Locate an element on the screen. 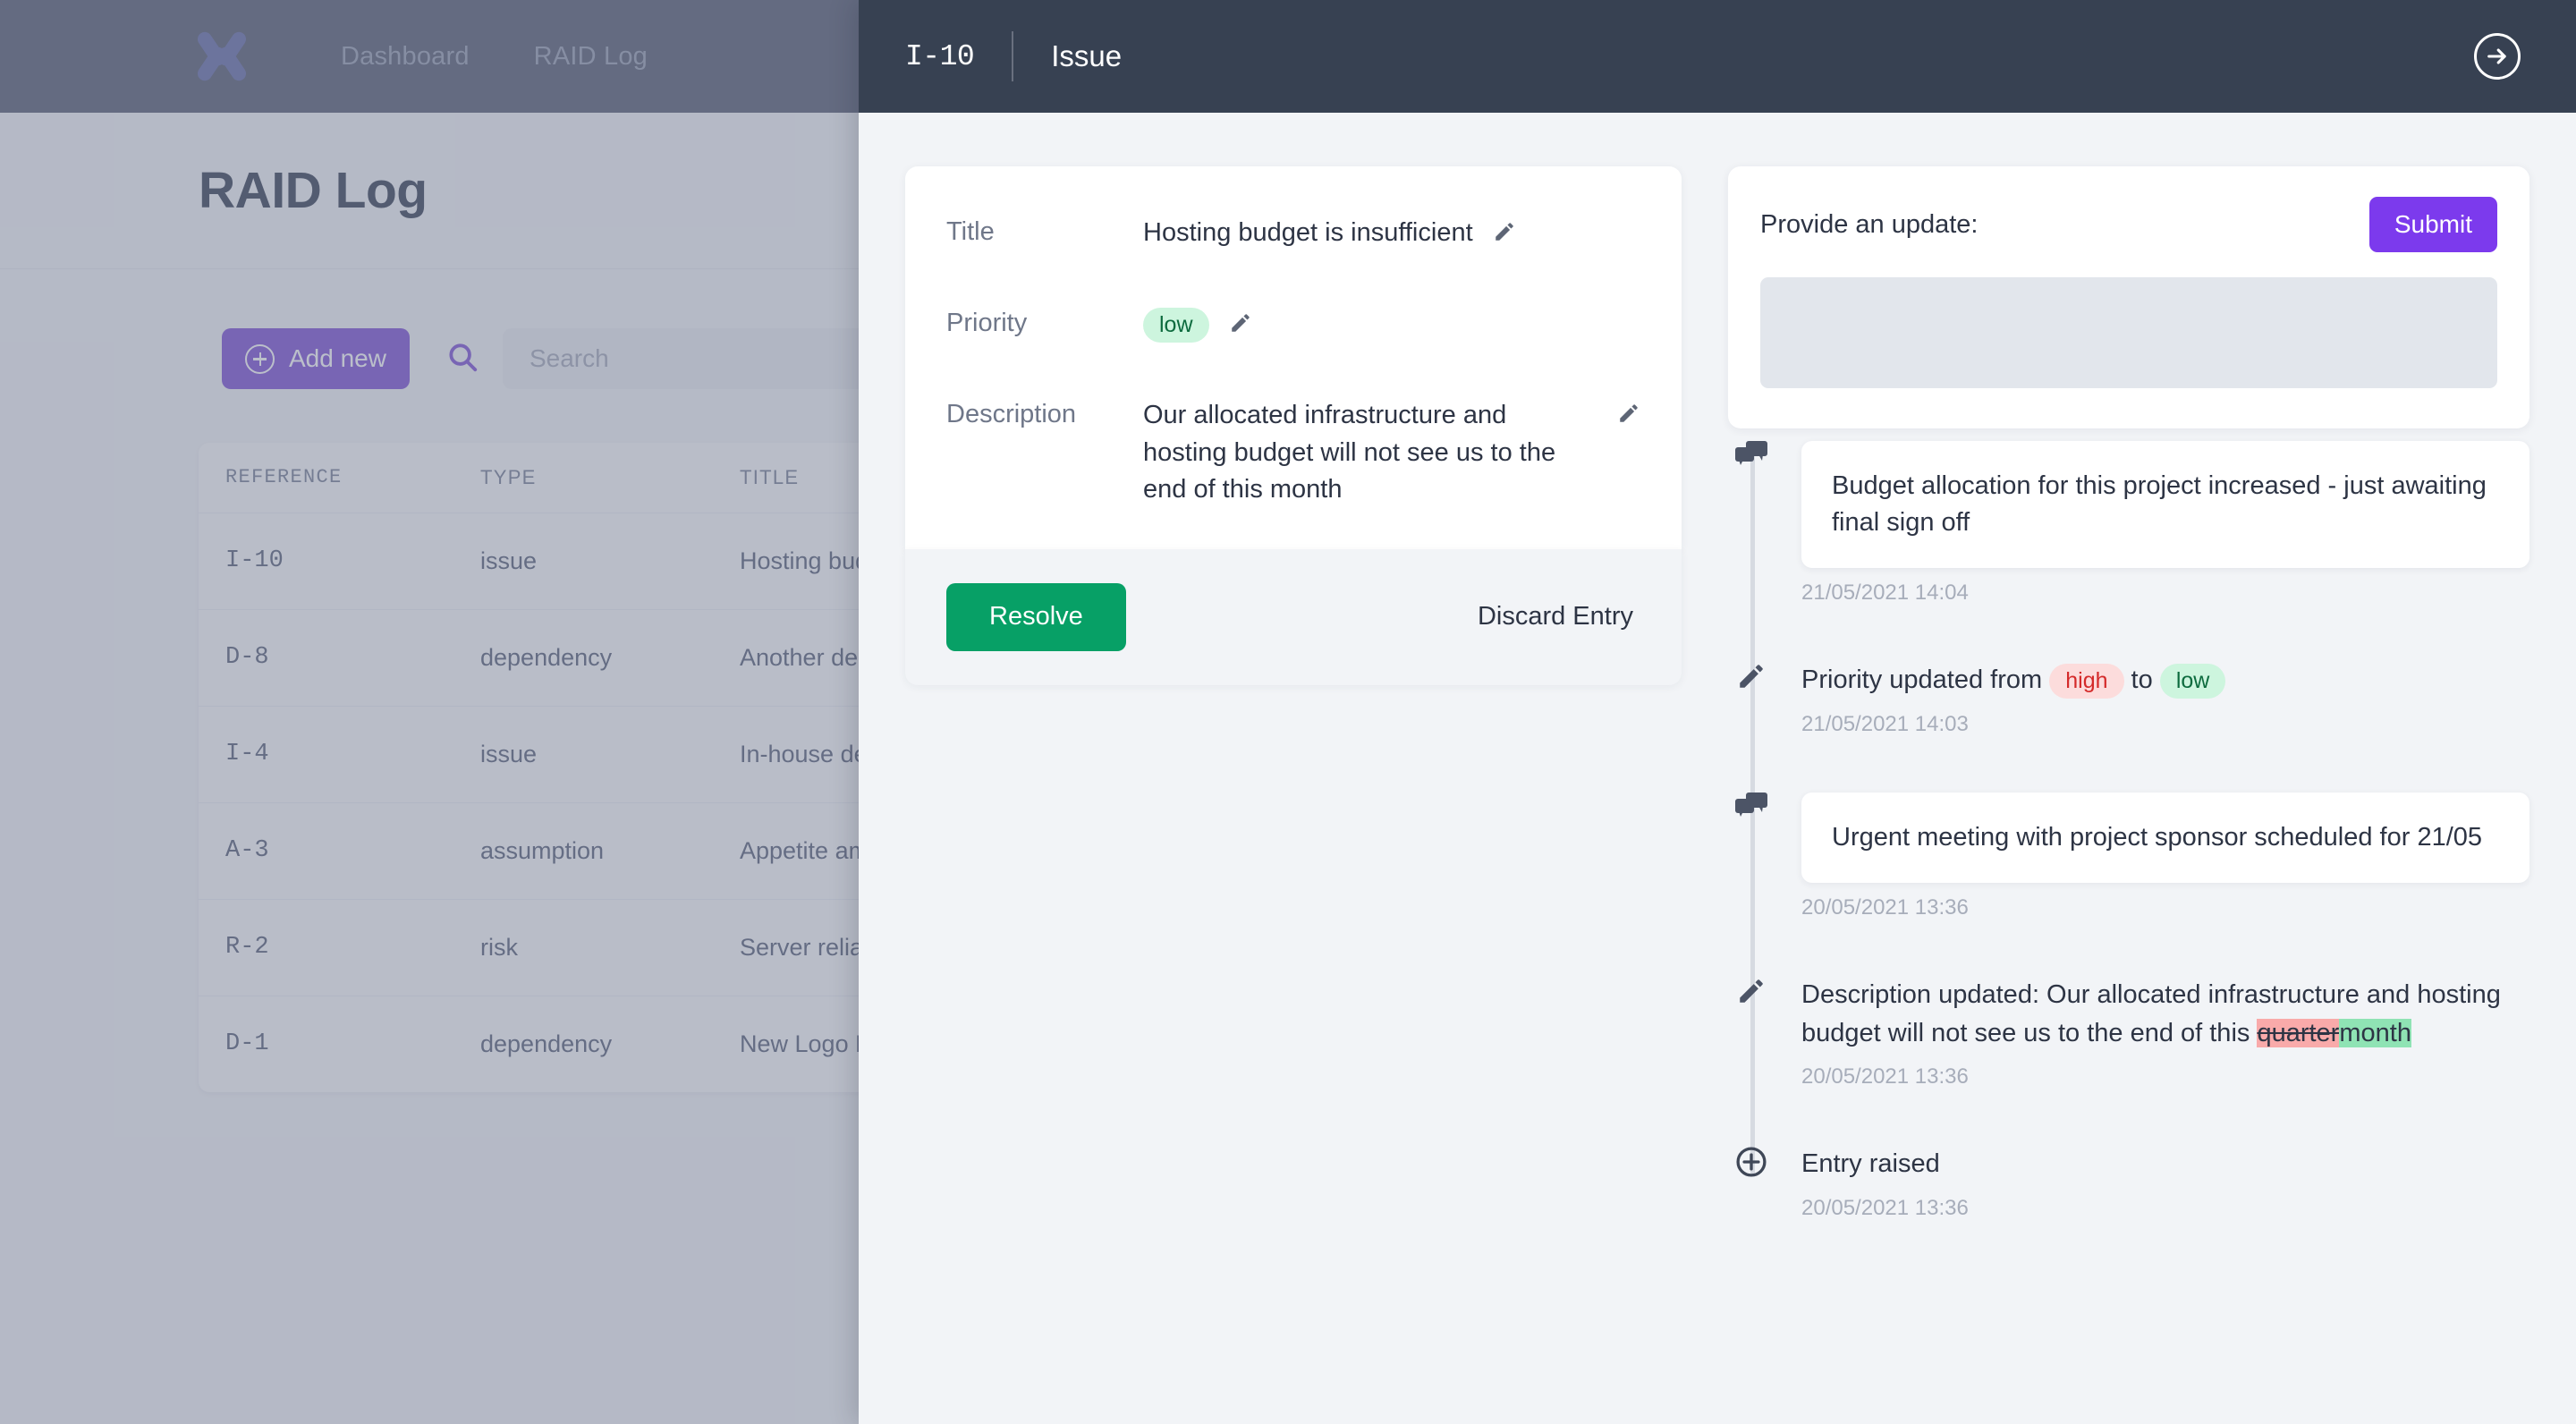 Image resolution: width=2576 pixels, height=1424 pixels. timeline-content: Entry raised 20/05/2021 13:36 is located at coordinates (2165, 1183).